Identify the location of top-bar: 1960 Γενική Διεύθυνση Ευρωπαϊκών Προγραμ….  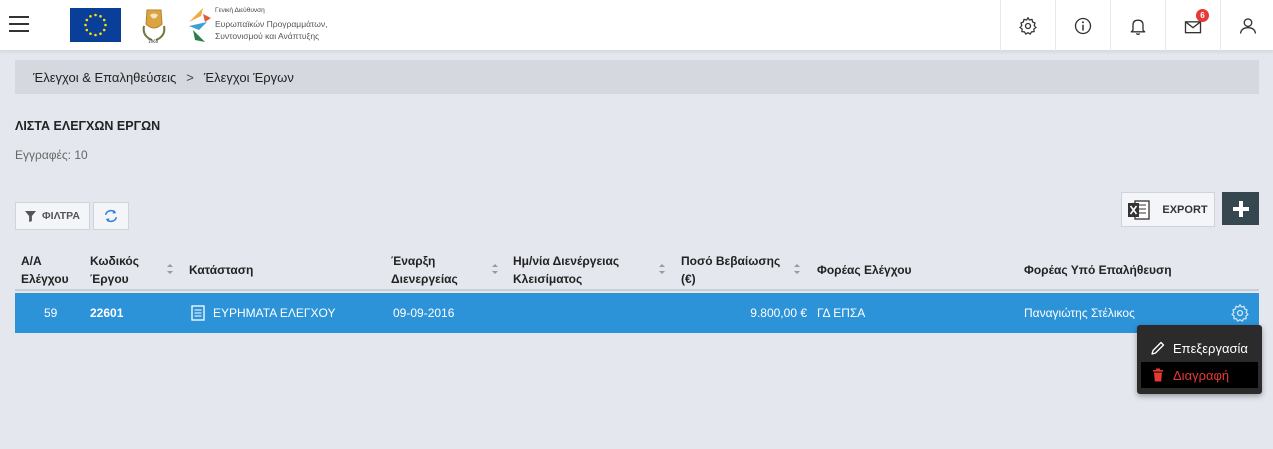
(636, 25).